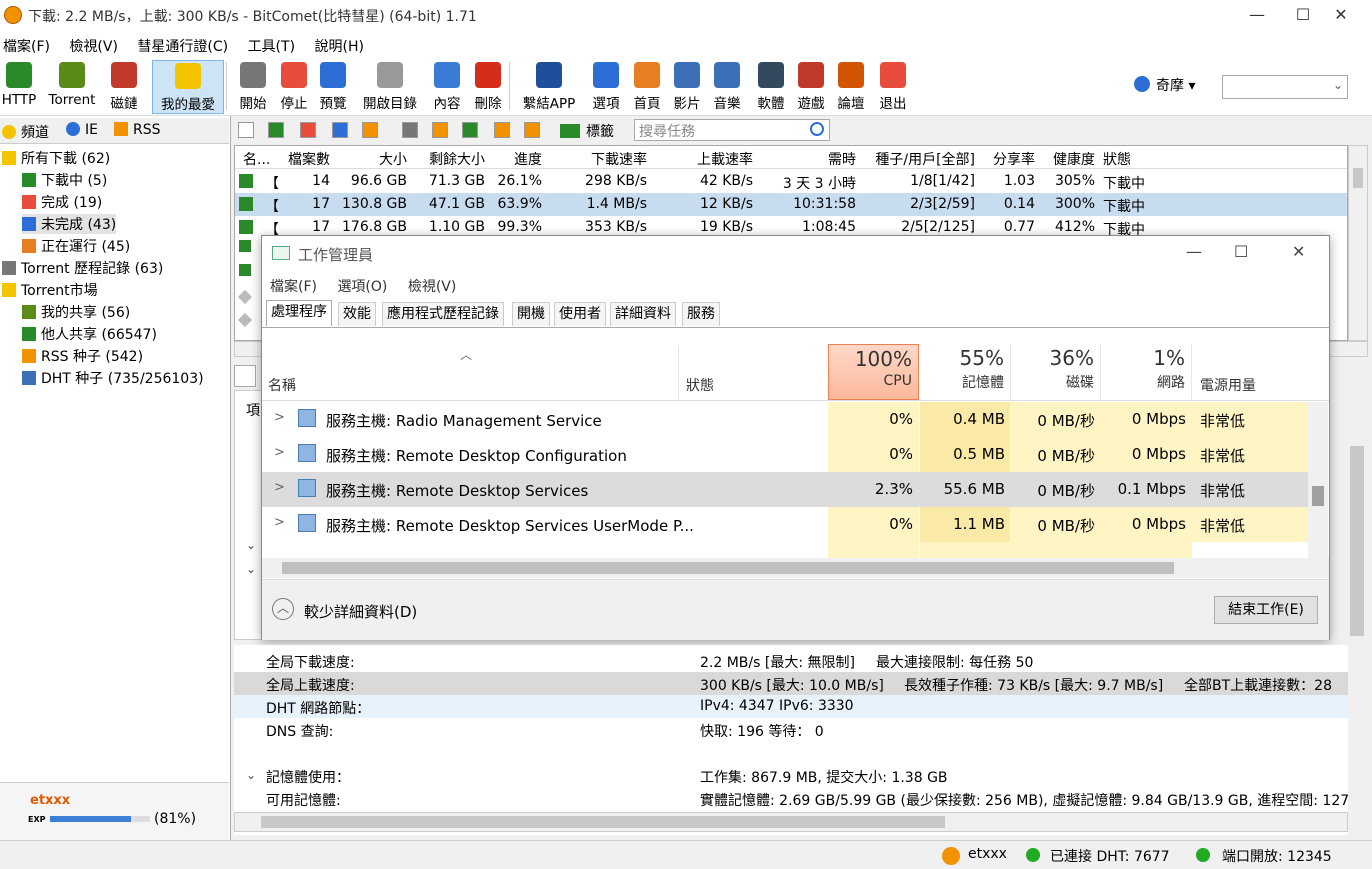  I want to click on detail-vertical-scrollbar, so click(1358, 612).